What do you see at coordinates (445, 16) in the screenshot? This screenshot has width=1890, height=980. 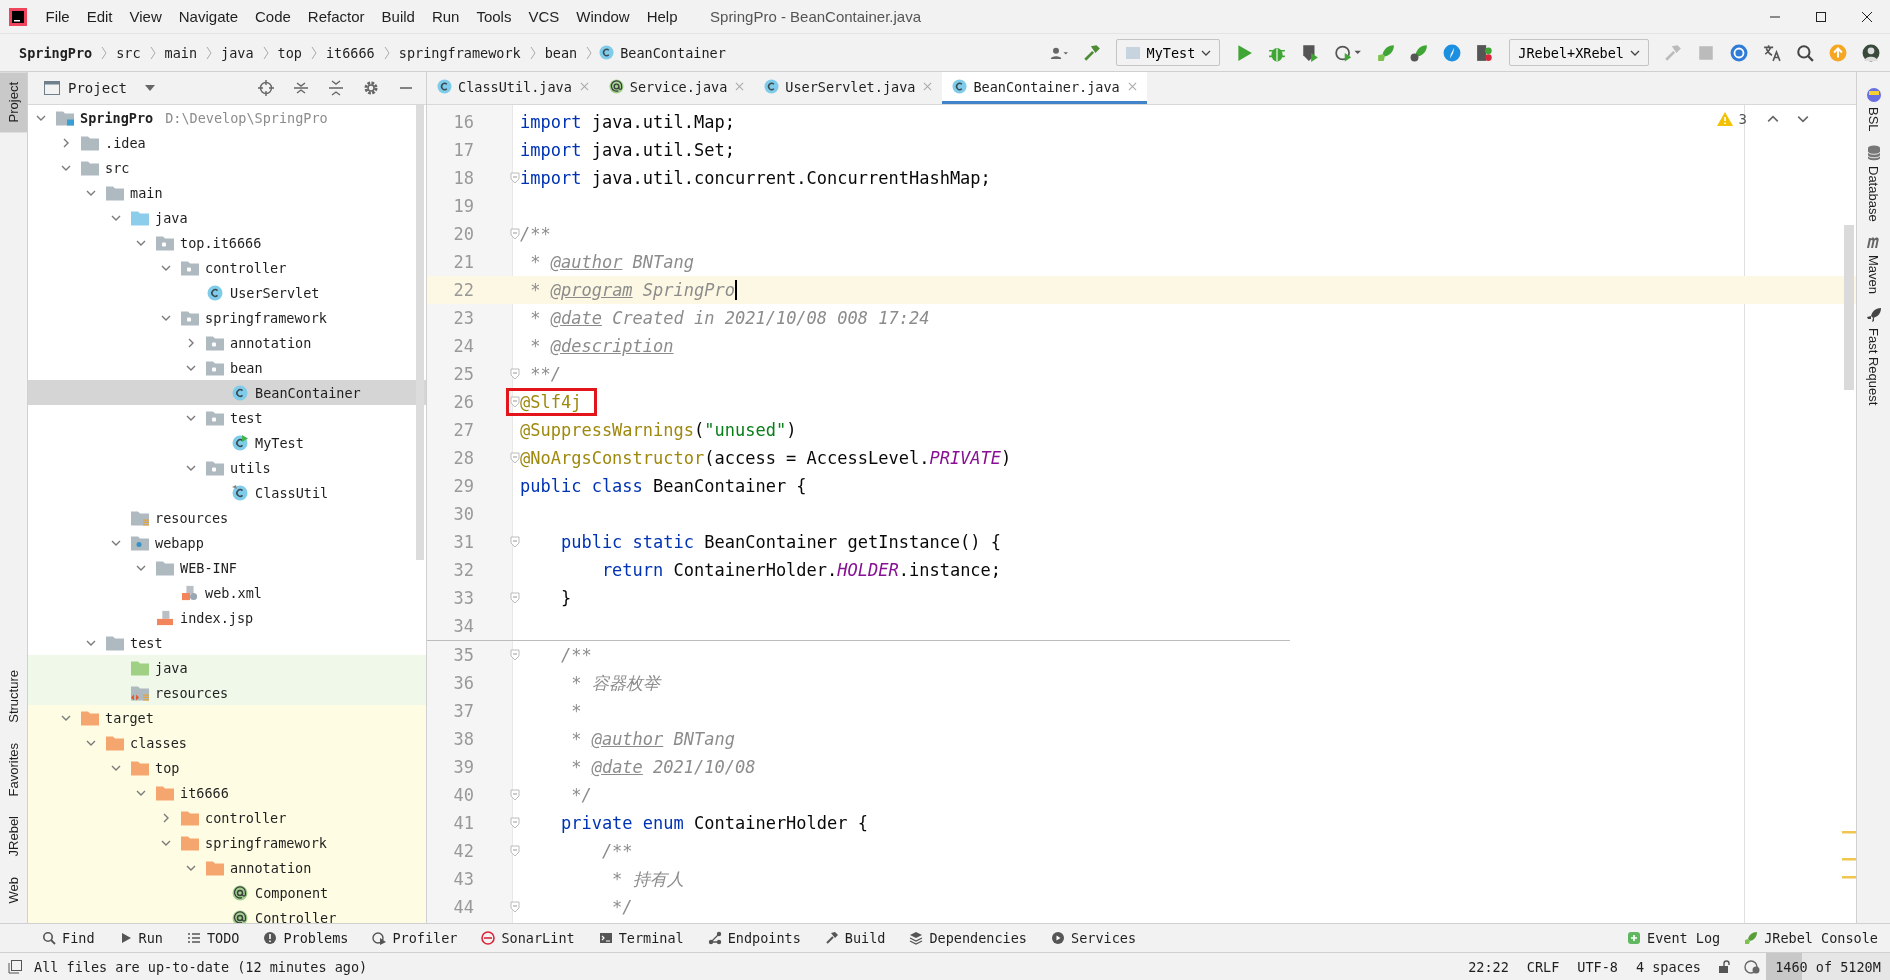 I see `menu-item: Run` at bounding box center [445, 16].